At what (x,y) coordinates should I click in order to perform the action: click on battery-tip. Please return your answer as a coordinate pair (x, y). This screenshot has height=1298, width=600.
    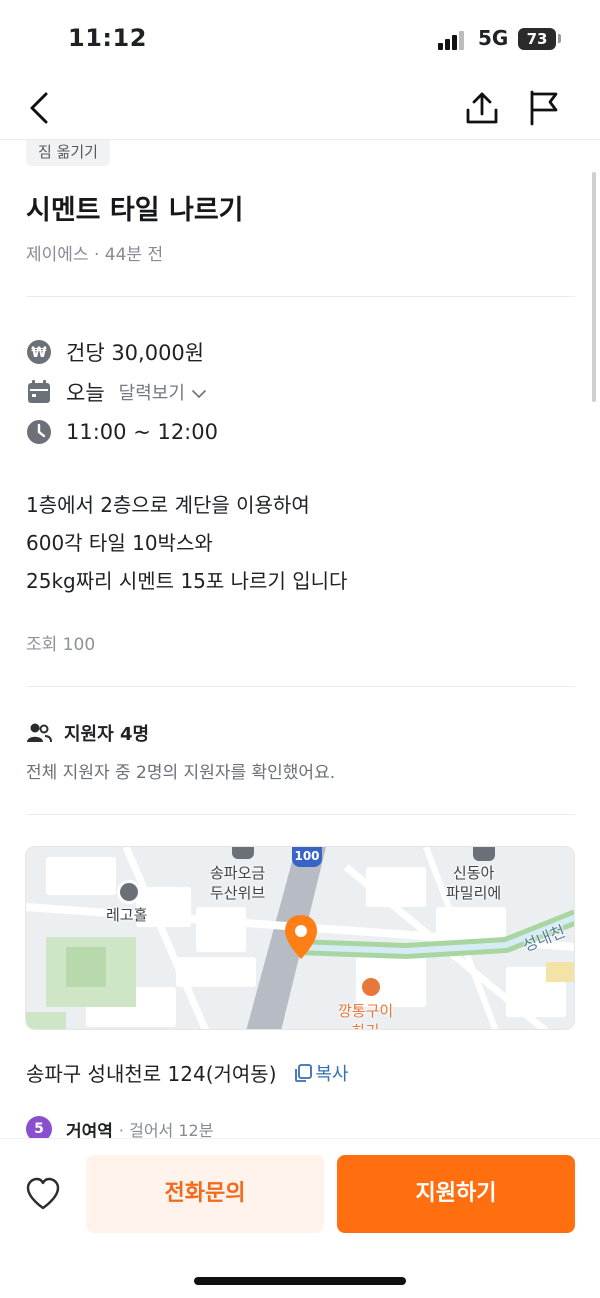
    Looking at the image, I should click on (559, 38).